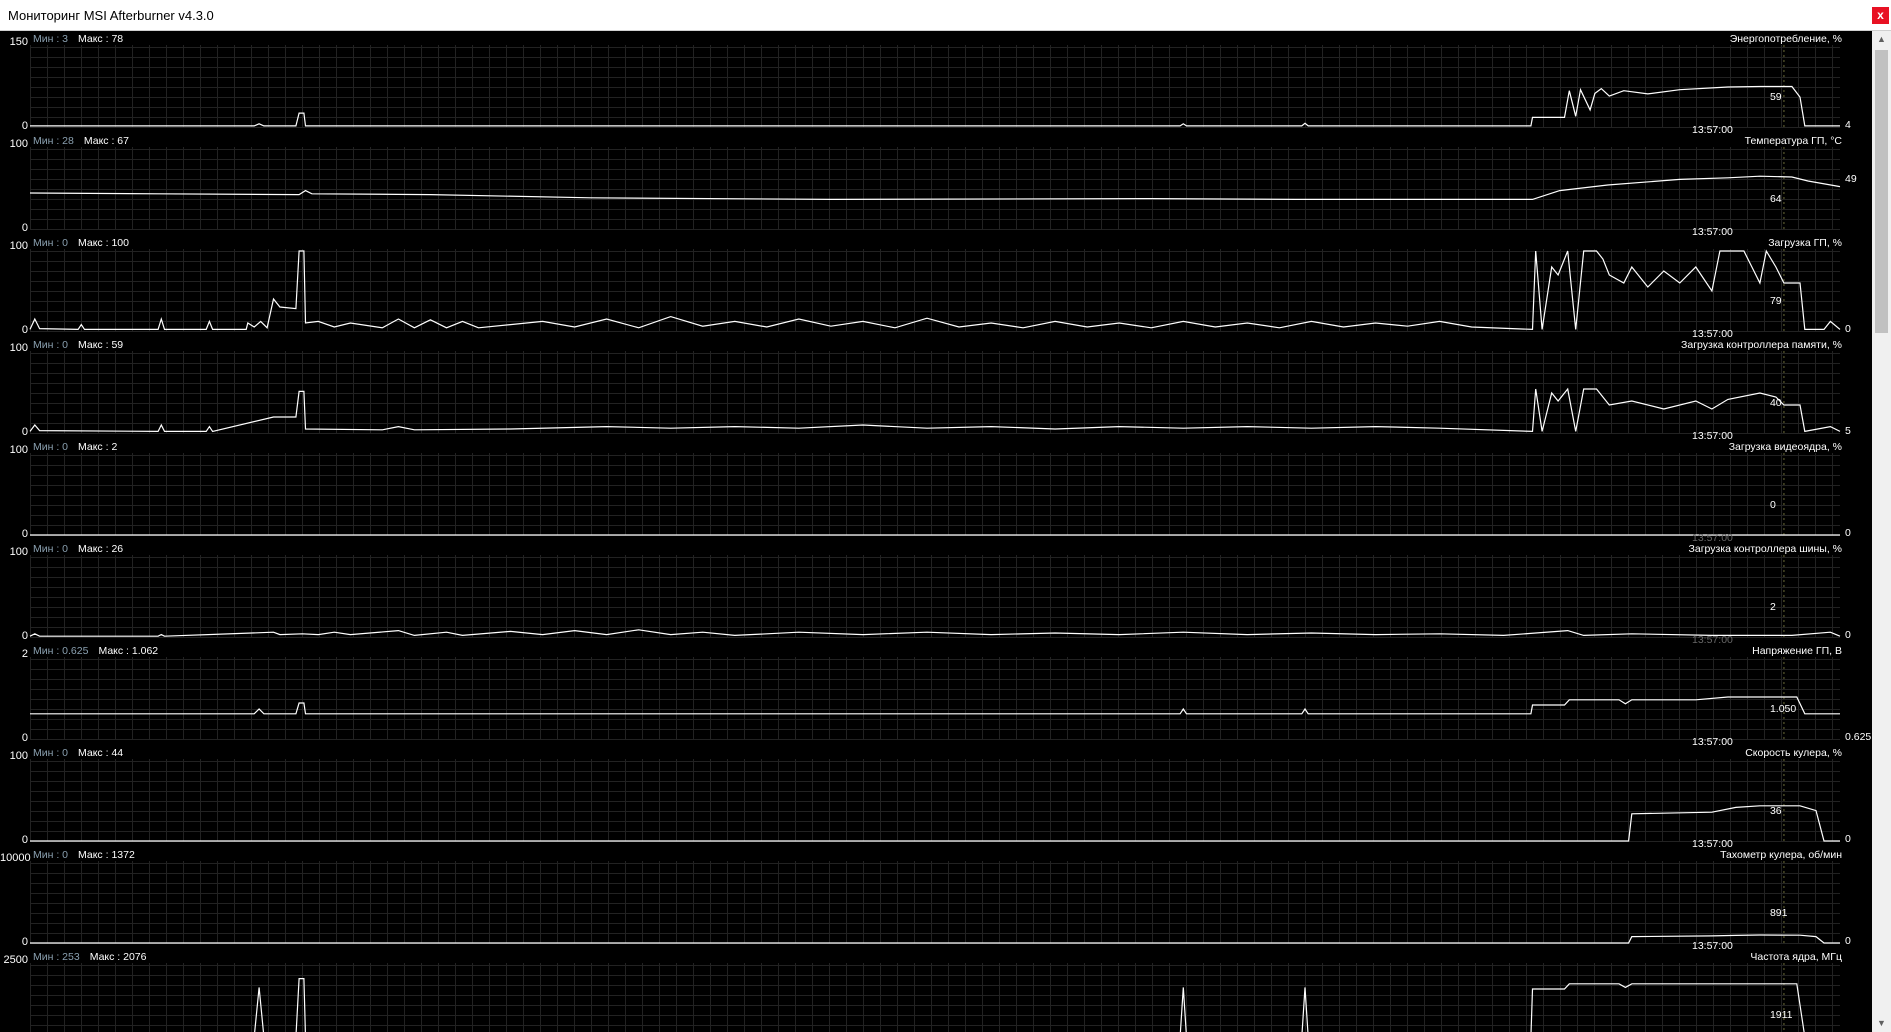 This screenshot has width=1891, height=1032. Describe the element at coordinates (117, 345) in the screenshot. I see `max-value: 59` at that location.